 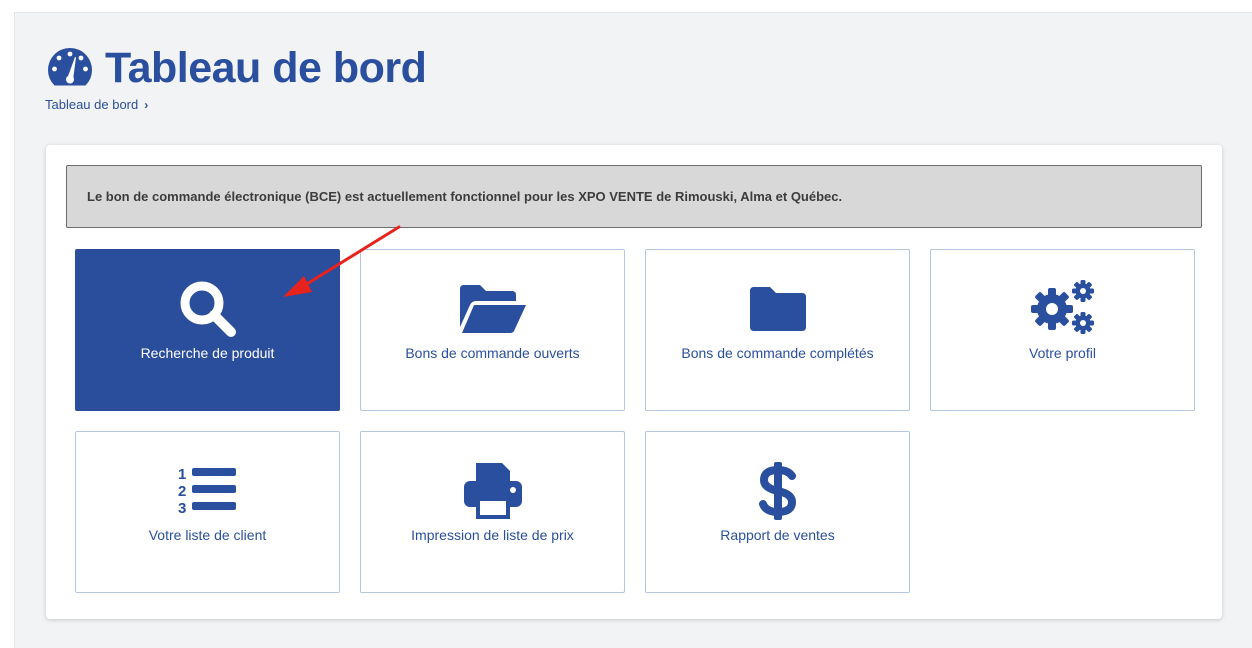 I want to click on breadcrumb-chevron-icon: ›, so click(x=146, y=104).